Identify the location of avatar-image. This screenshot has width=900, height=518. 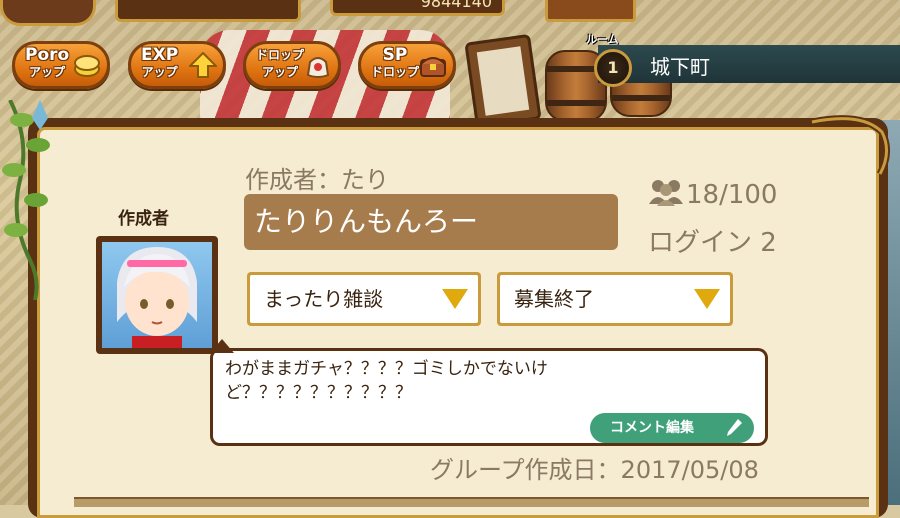
(157, 295).